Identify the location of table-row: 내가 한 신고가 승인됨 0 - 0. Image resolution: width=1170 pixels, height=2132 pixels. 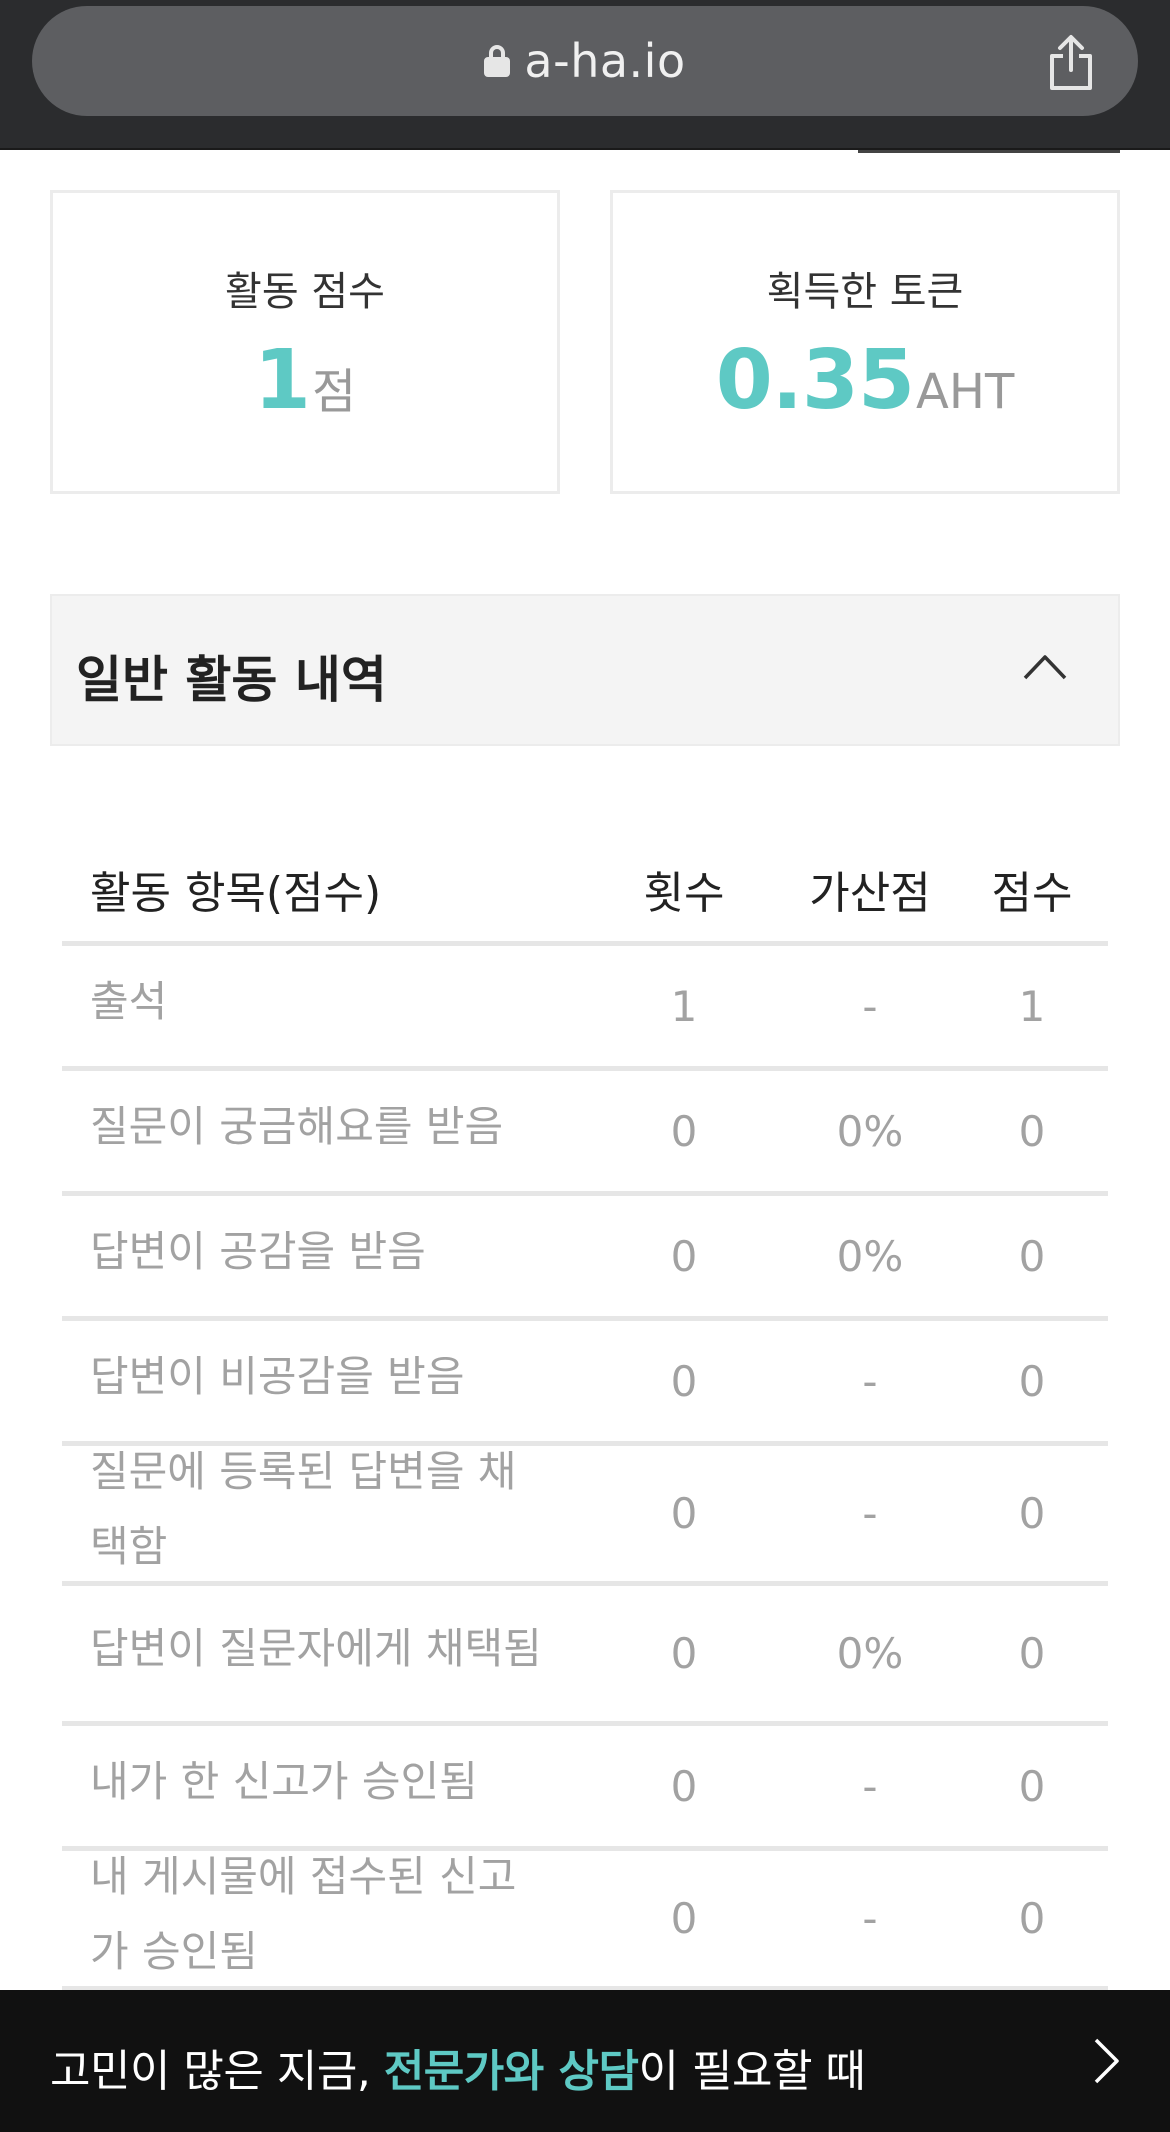
(585, 1788).